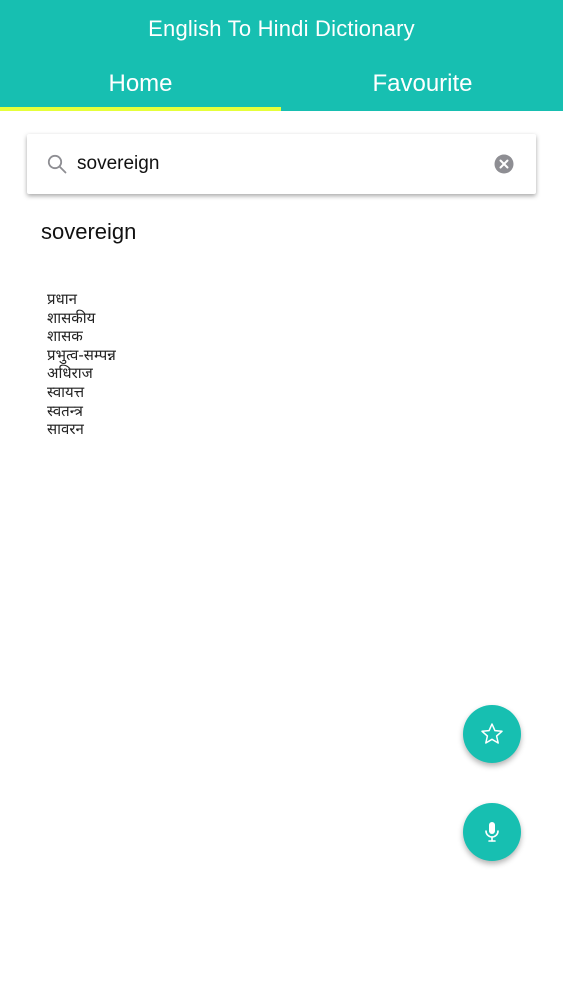 This screenshot has height=1000, width=563. Describe the element at coordinates (281, 28) in the screenshot. I see `app-title: English To Hindi Dictionary` at that location.